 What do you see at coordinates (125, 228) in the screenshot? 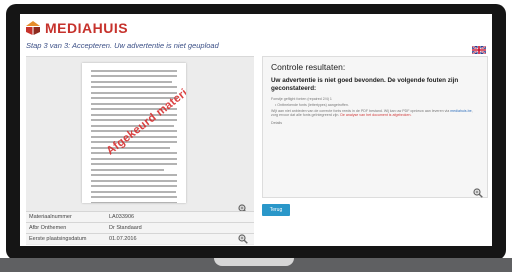
I see `row-value: Dr Standaard` at bounding box center [125, 228].